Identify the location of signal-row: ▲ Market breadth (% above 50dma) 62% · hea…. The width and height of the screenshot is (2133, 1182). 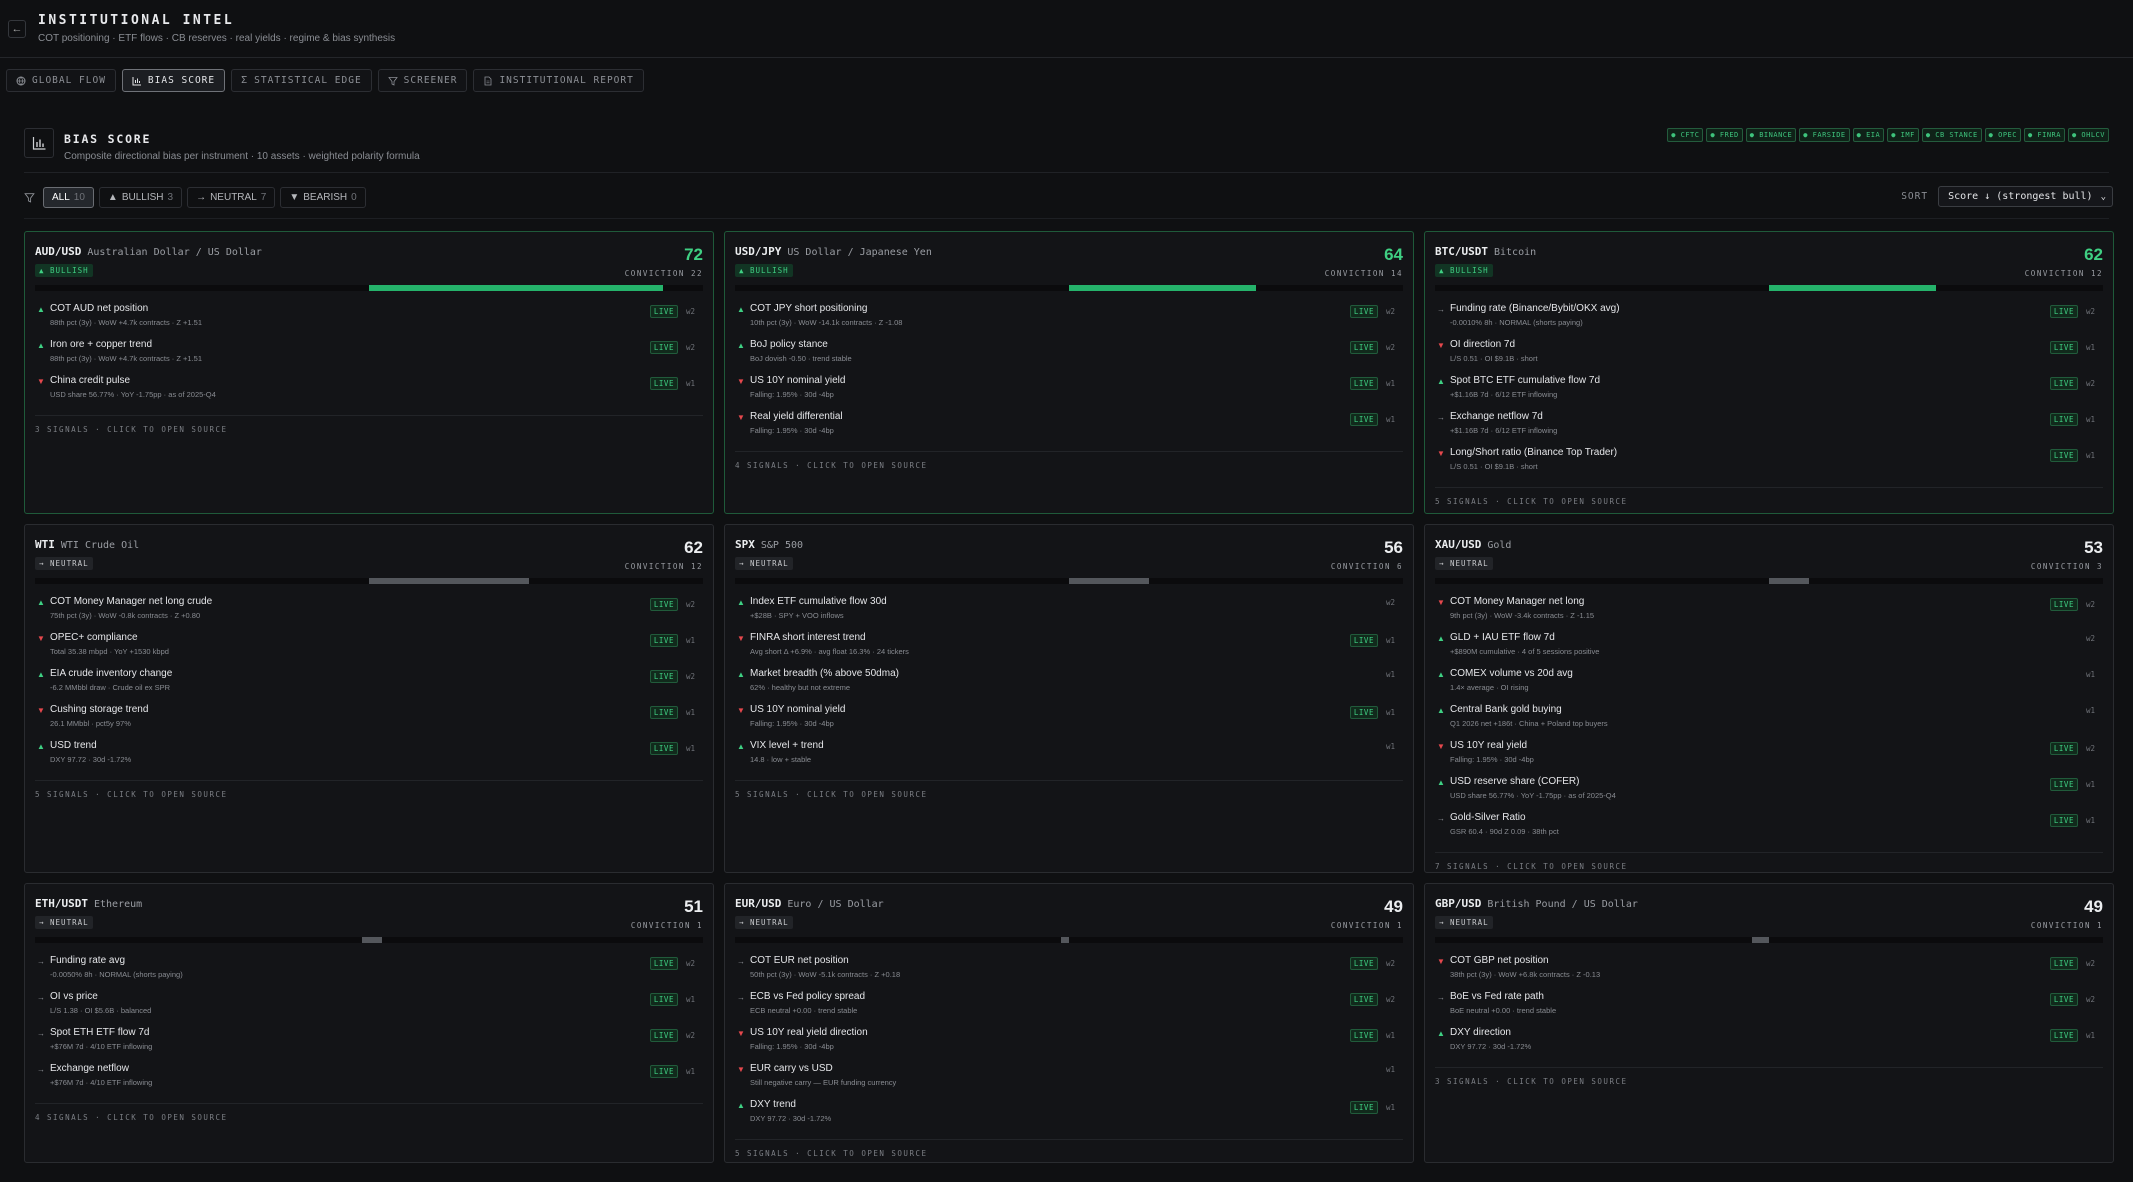
(1069, 685).